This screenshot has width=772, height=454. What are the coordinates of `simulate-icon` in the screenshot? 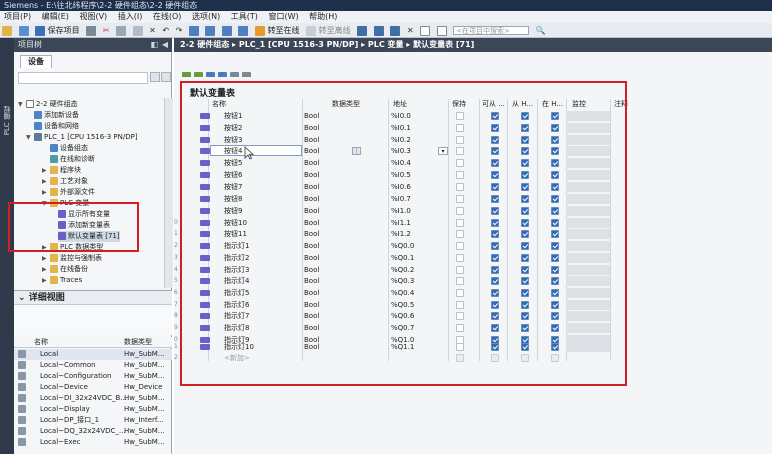 It's located at (243, 30).